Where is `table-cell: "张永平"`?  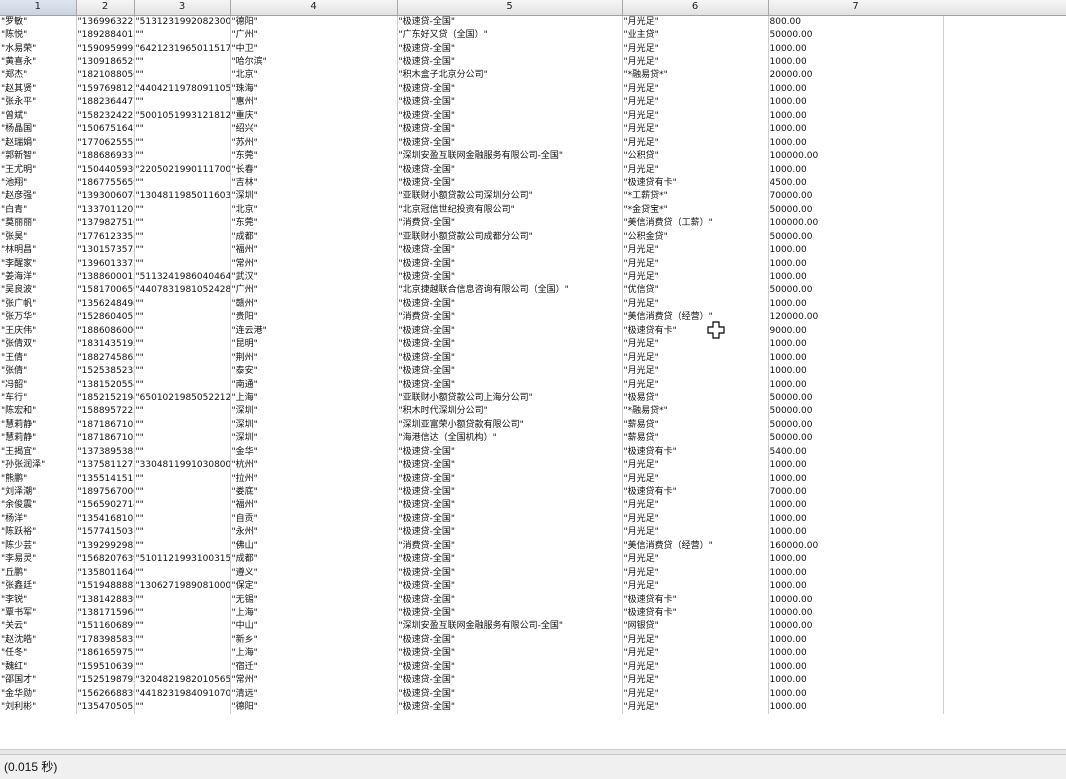 table-cell: "张永平" is located at coordinates (38, 102).